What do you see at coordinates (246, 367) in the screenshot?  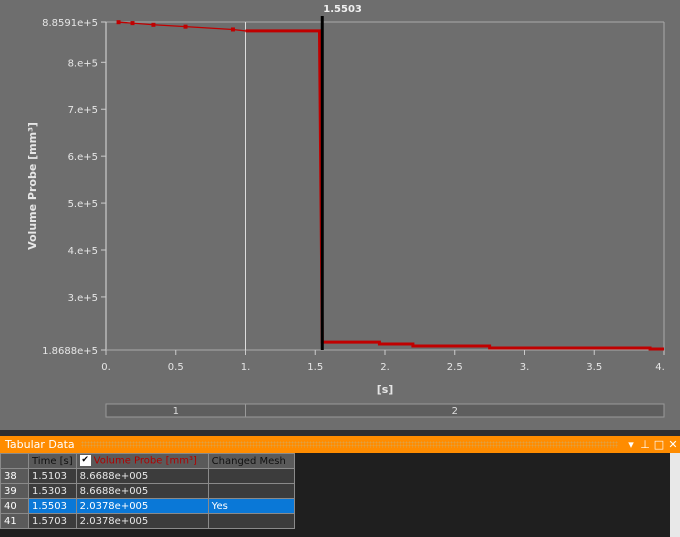 I see `x-tick-label: 1.` at bounding box center [246, 367].